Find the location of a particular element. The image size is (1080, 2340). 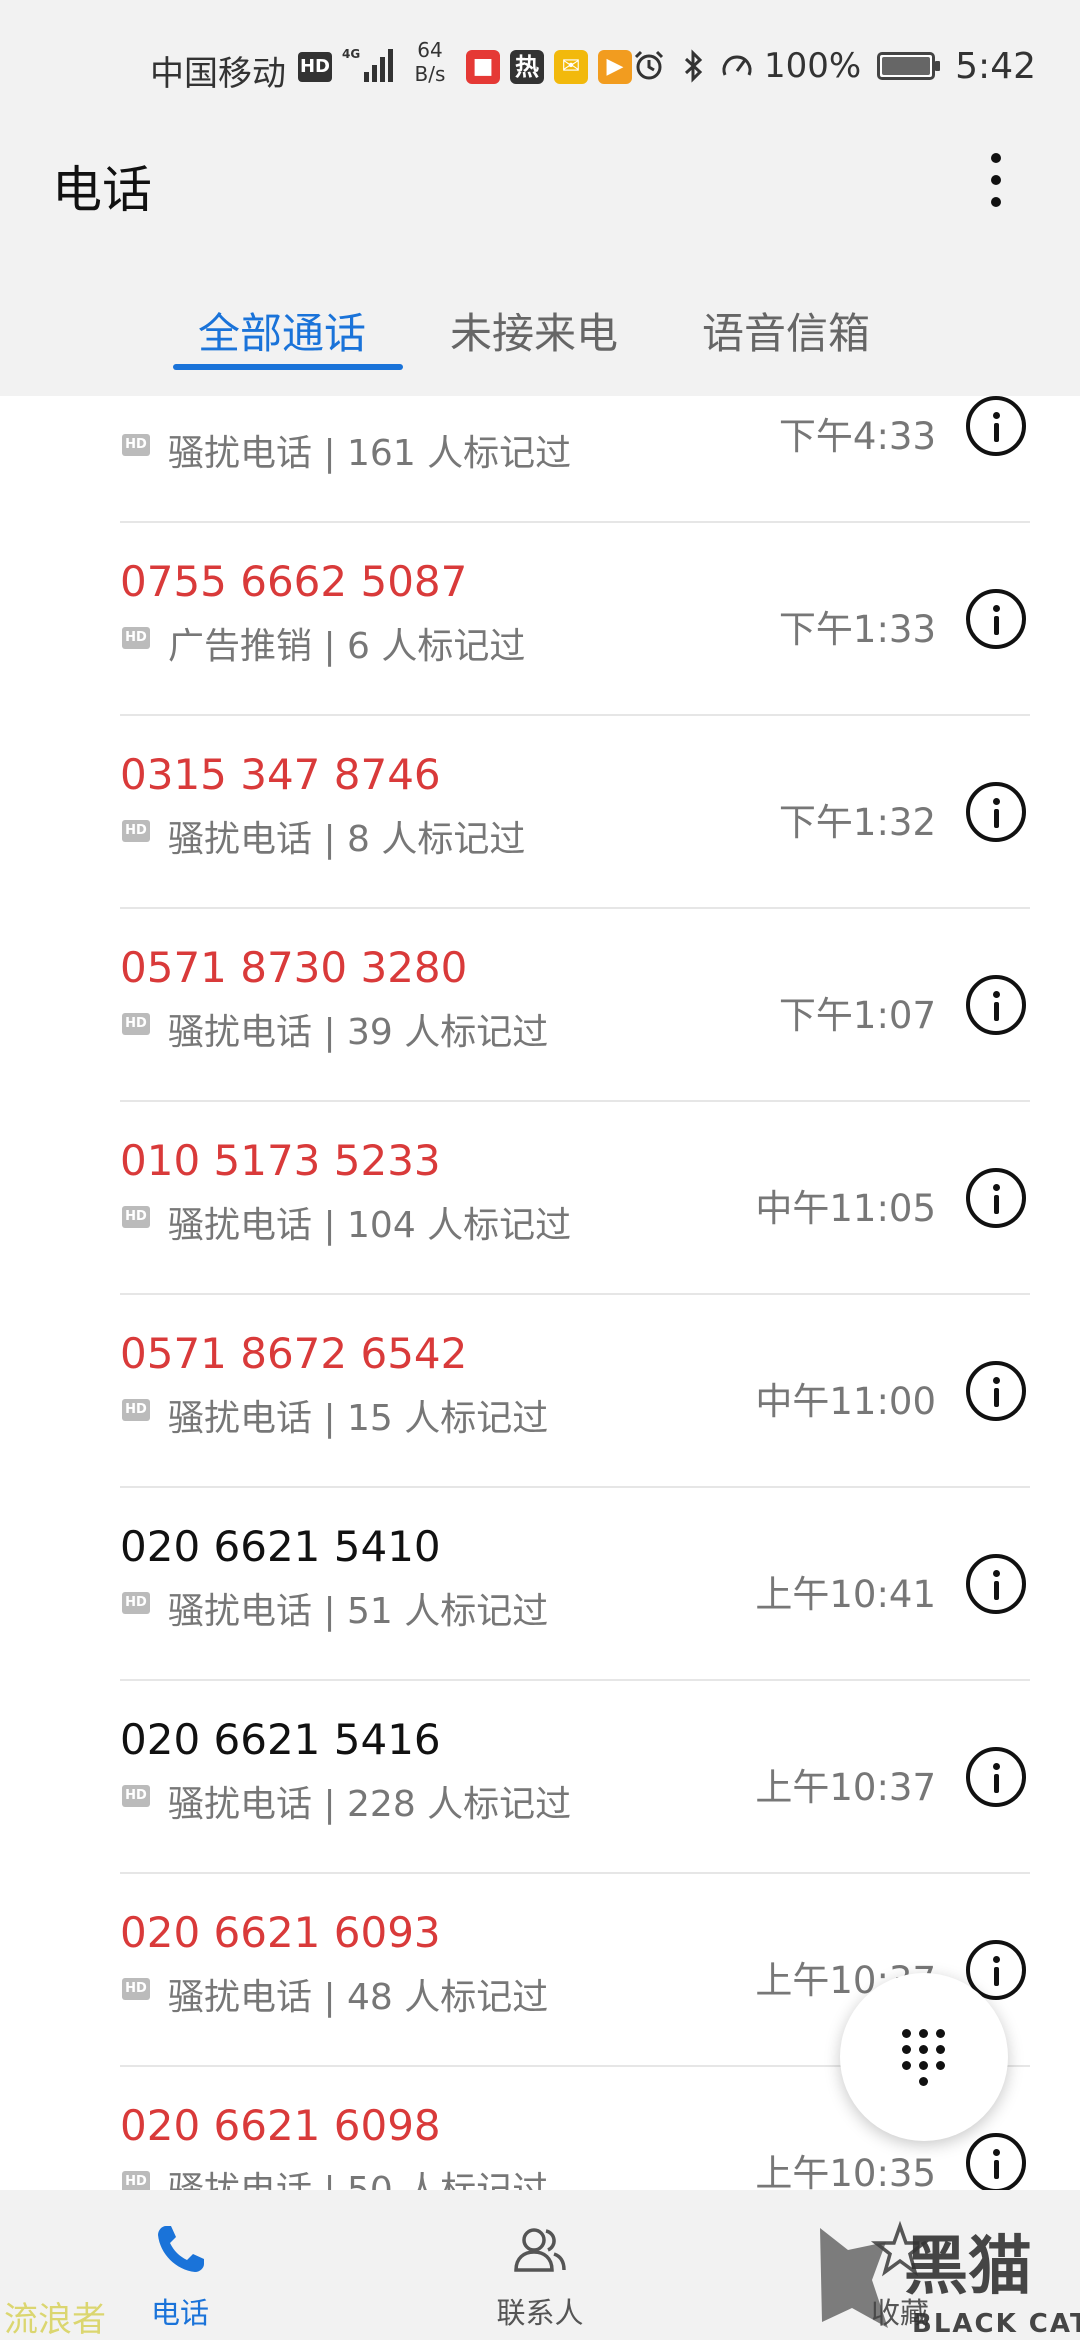

watermark-brand-subtext: BLACK CAT is located at coordinates (996, 2324).